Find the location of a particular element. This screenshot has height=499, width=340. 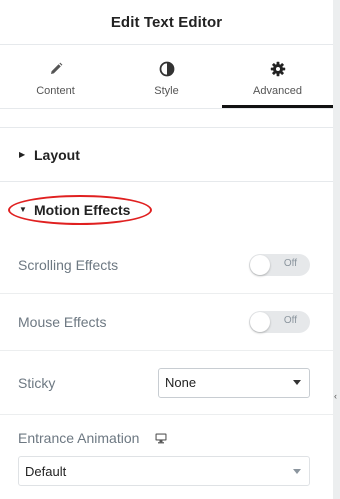

panel-header: Edit Text Editor is located at coordinates (166, 22).